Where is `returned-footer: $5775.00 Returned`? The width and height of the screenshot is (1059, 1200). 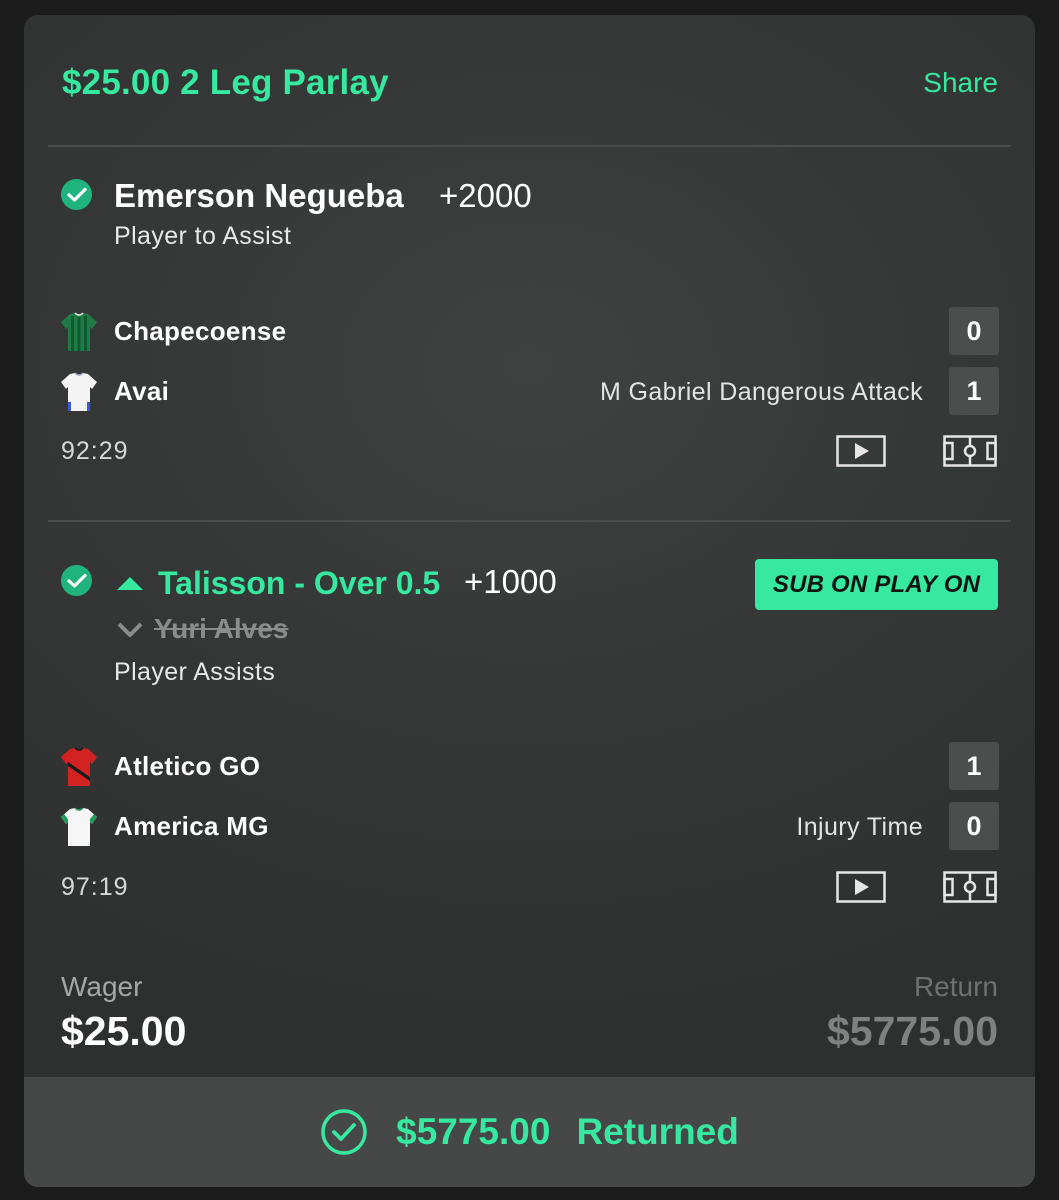
returned-footer: $5775.00 Returned is located at coordinates (529, 1132).